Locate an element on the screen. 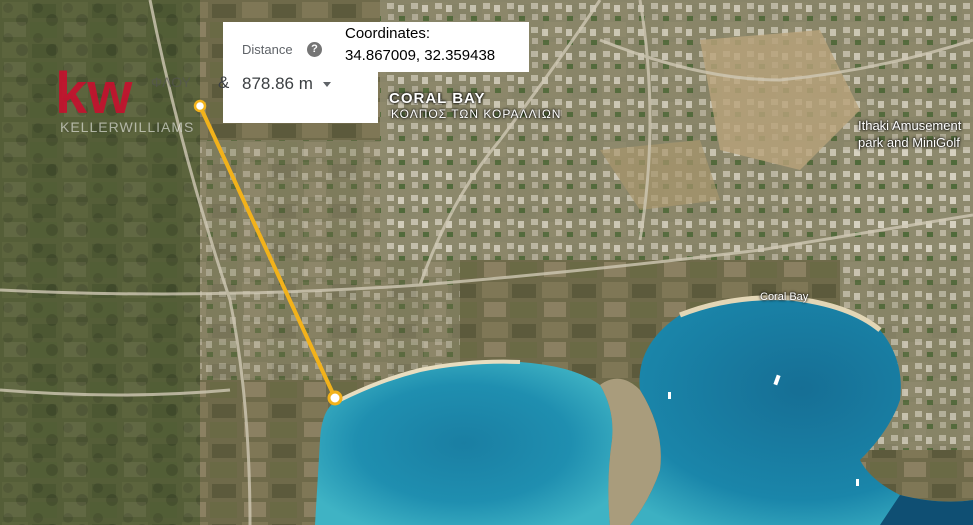 This screenshot has width=973, height=525. coordinates-label: Coordinates: is located at coordinates (388, 33).